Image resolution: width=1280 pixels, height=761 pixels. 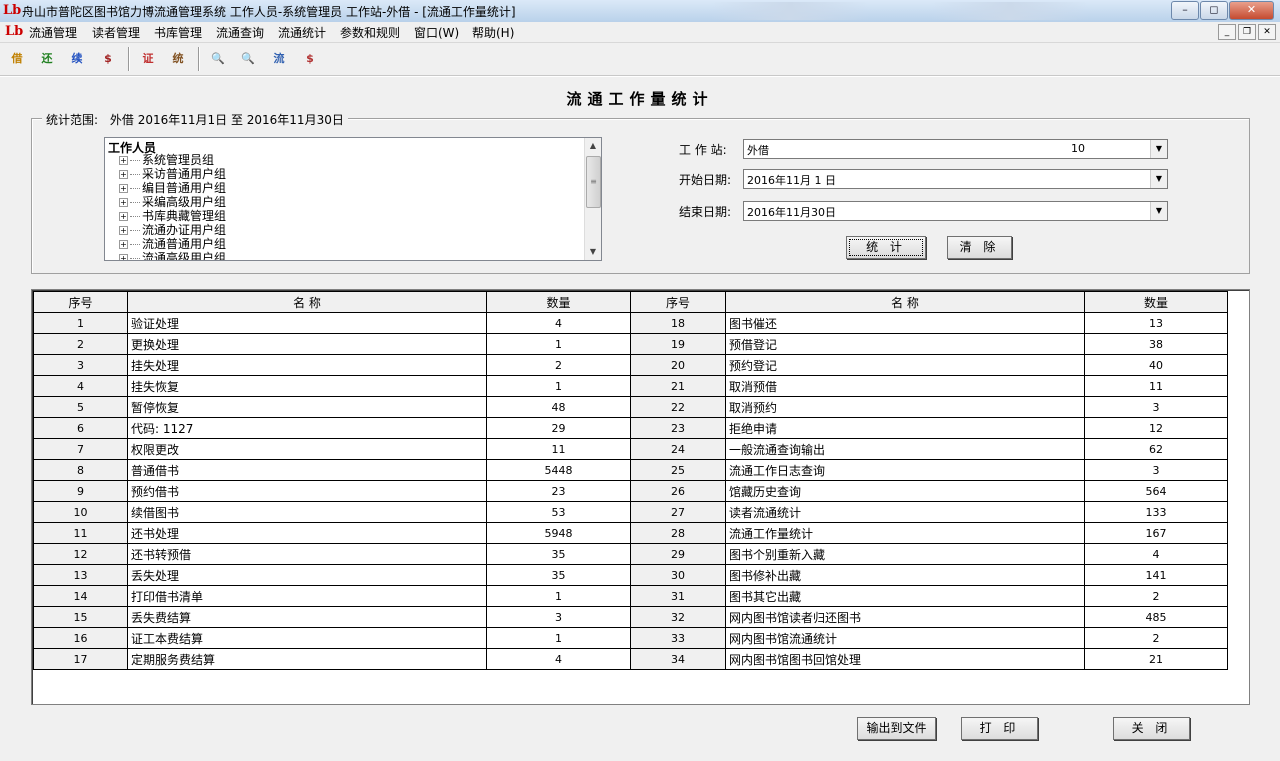 What do you see at coordinates (172, 244) in the screenshot?
I see `tree-node: + 流通普通用户组` at bounding box center [172, 244].